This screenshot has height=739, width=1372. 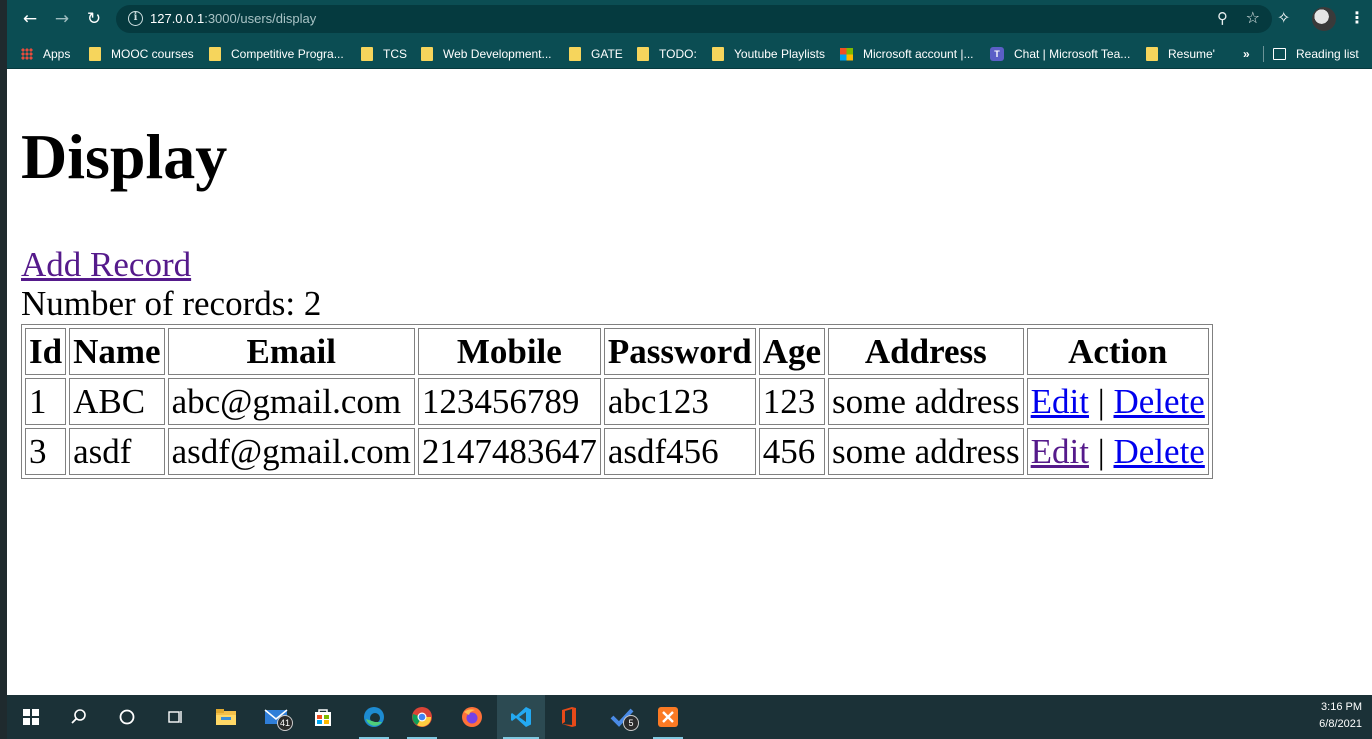 What do you see at coordinates (622, 717) in the screenshot?
I see `todo-button: 5` at bounding box center [622, 717].